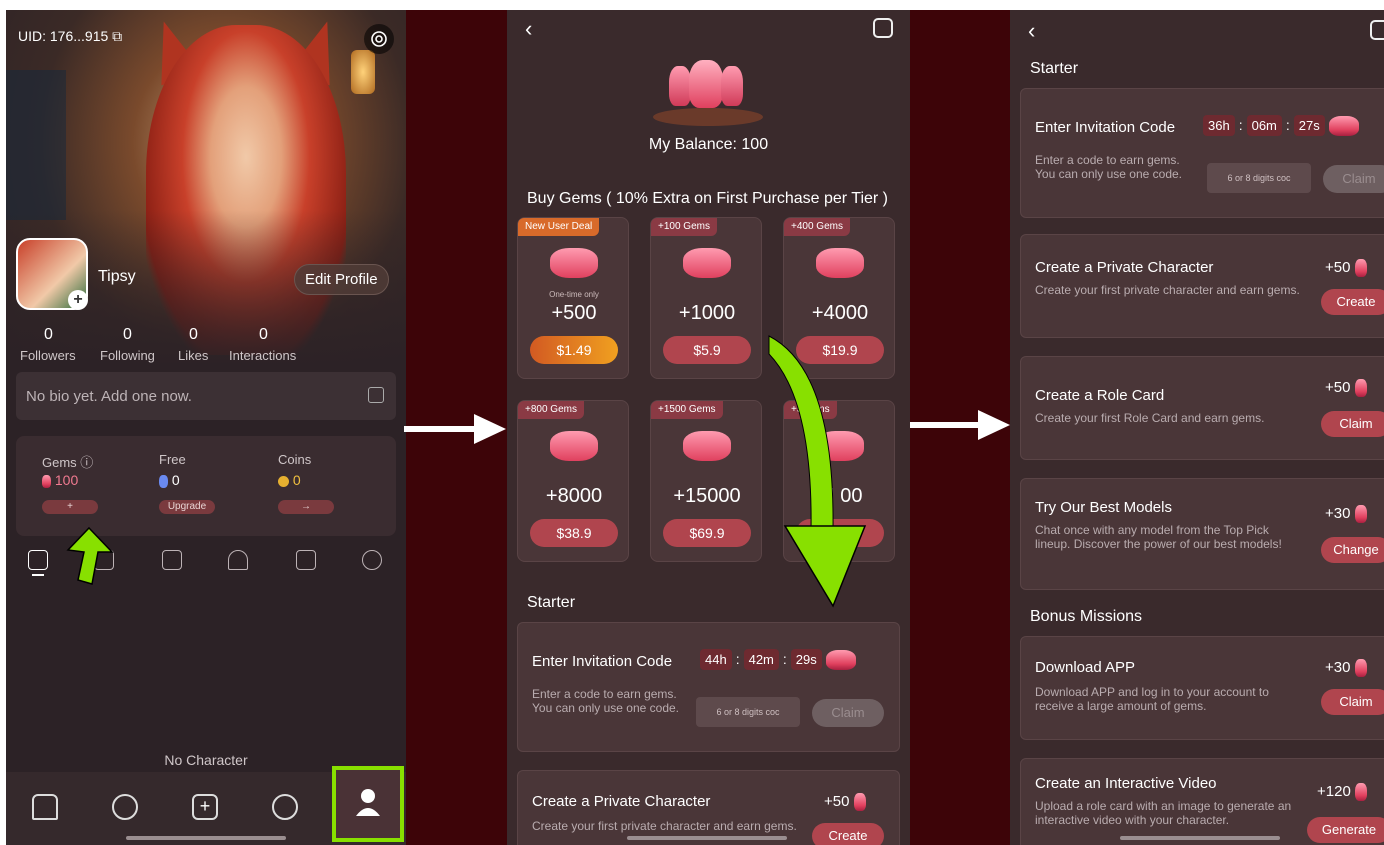 Image resolution: width=1384 pixels, height=845 pixels. I want to click on gem-pack-card: +100 Gems +1000 $5.9, so click(706, 298).